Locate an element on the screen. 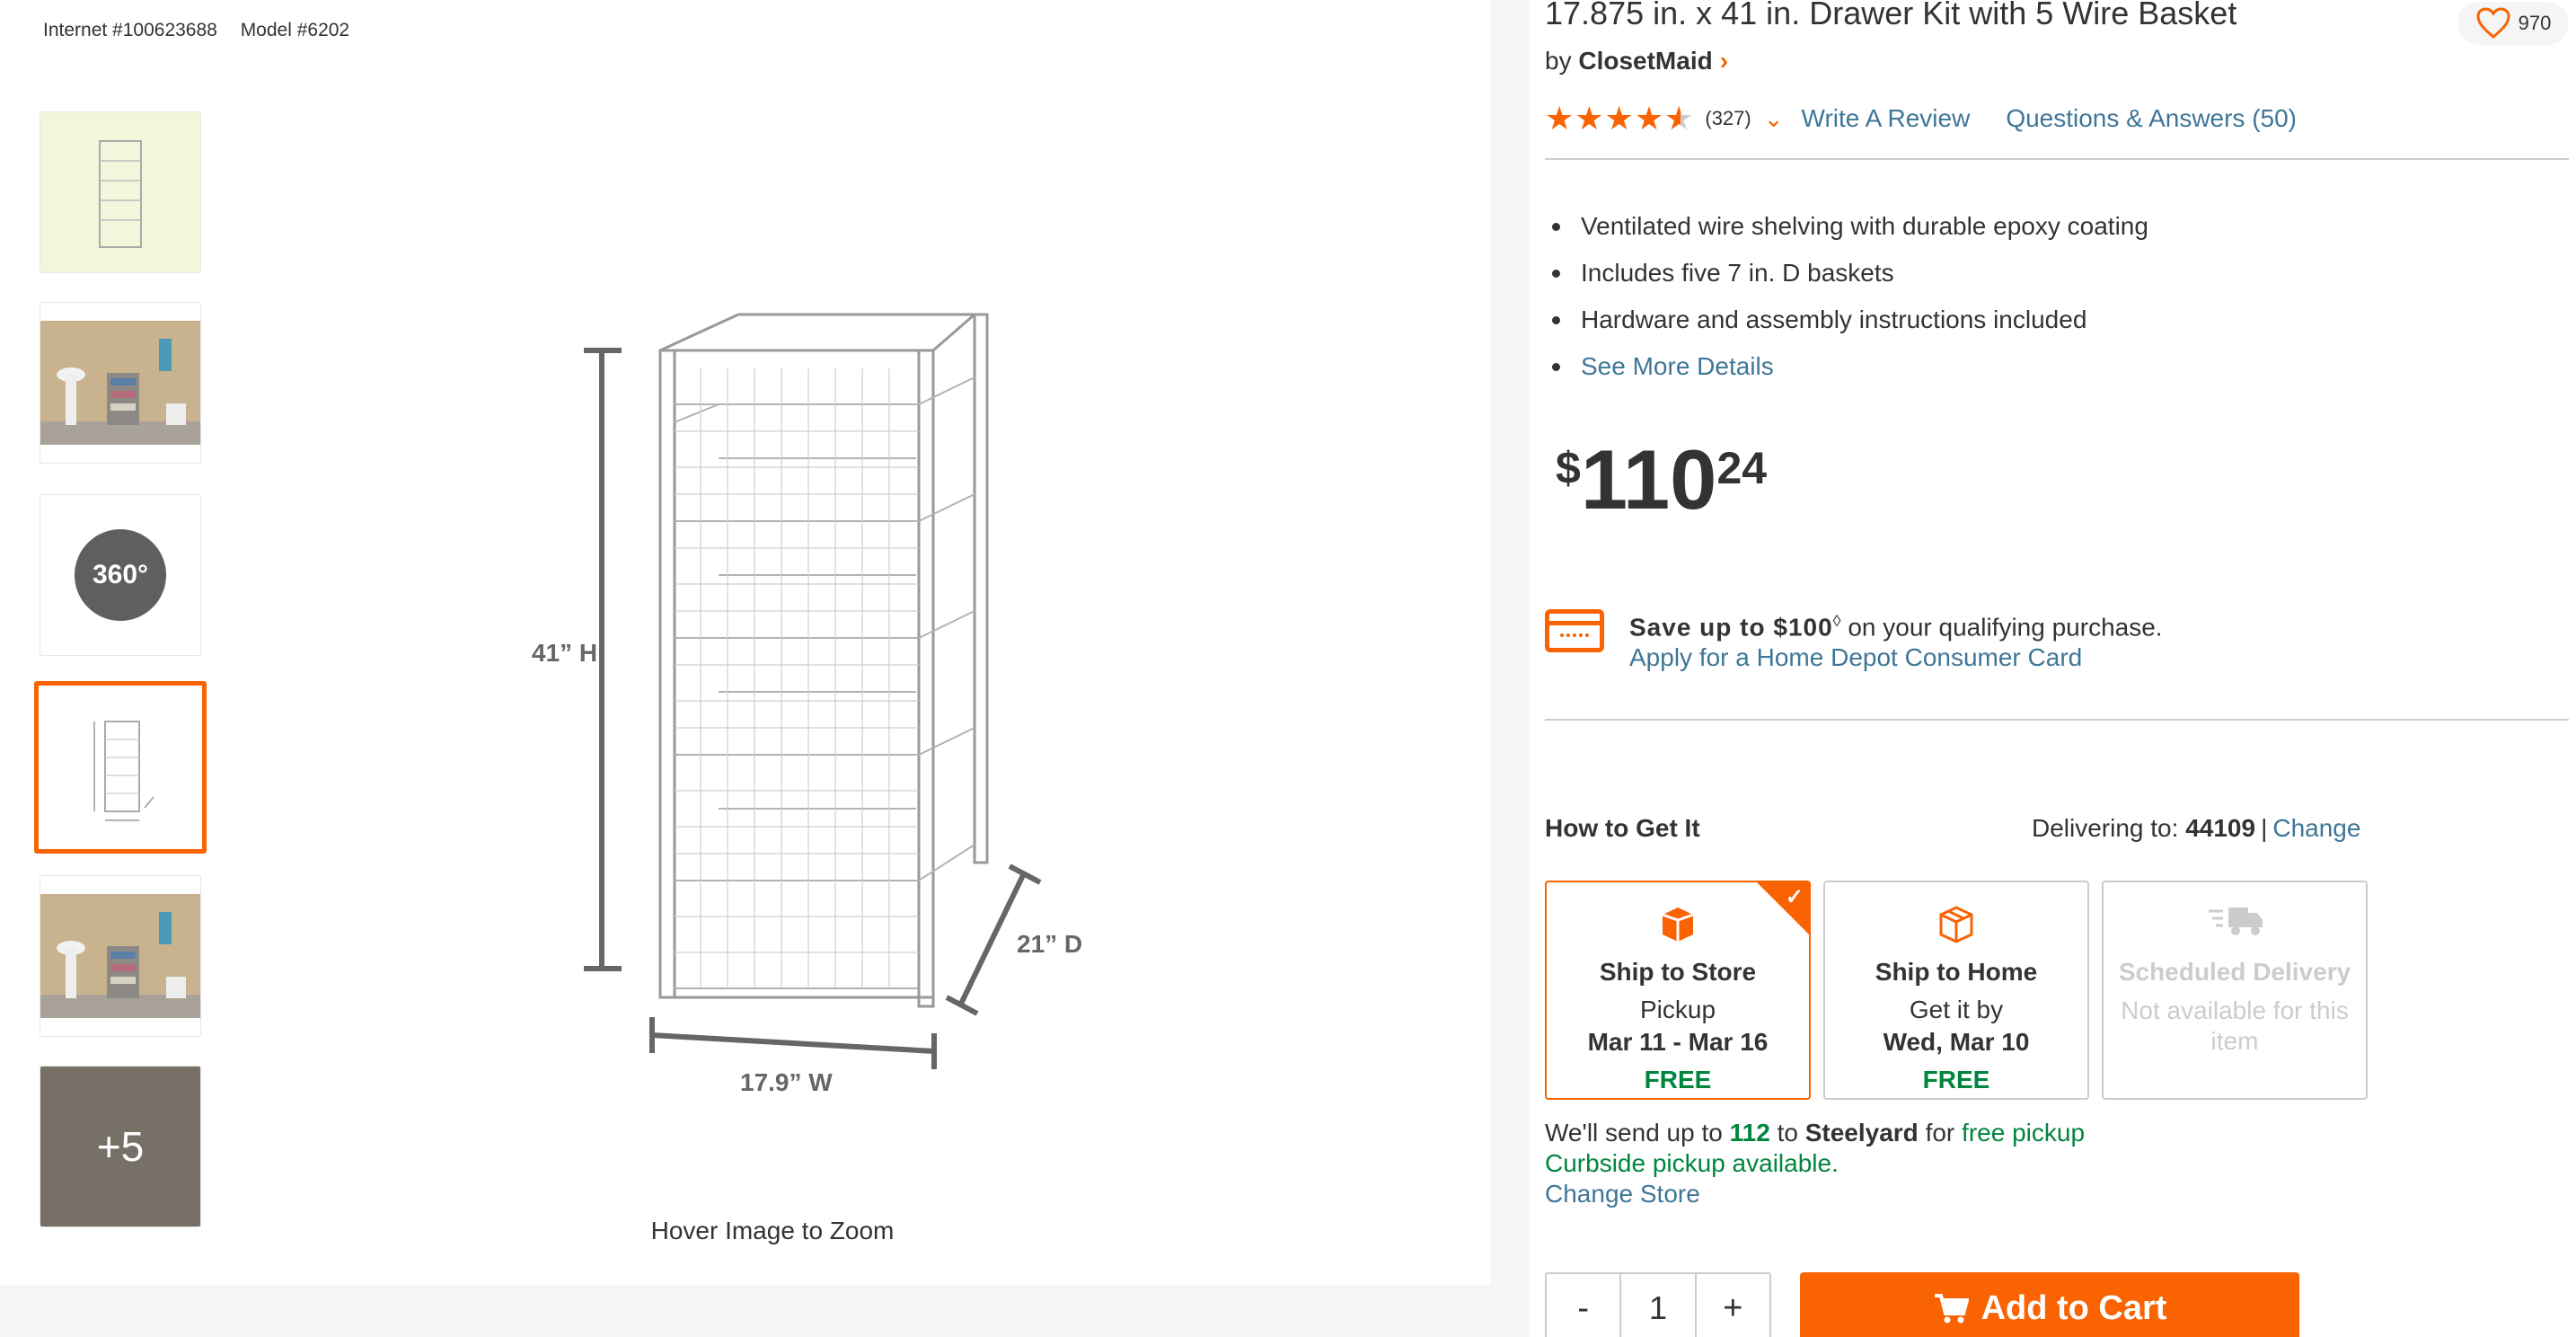 The image size is (2576, 1337). how-to-get-it-heading: How to Get It is located at coordinates (1622, 828).